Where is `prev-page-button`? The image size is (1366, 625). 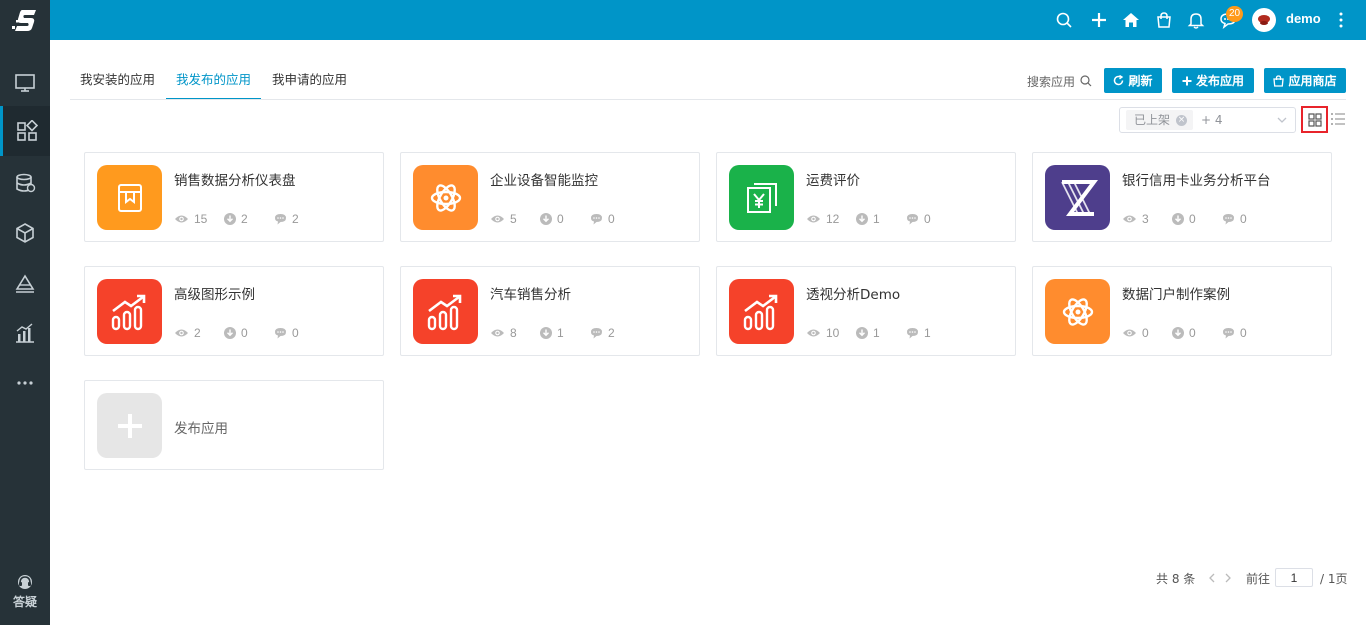
prev-page-button is located at coordinates (1212, 578).